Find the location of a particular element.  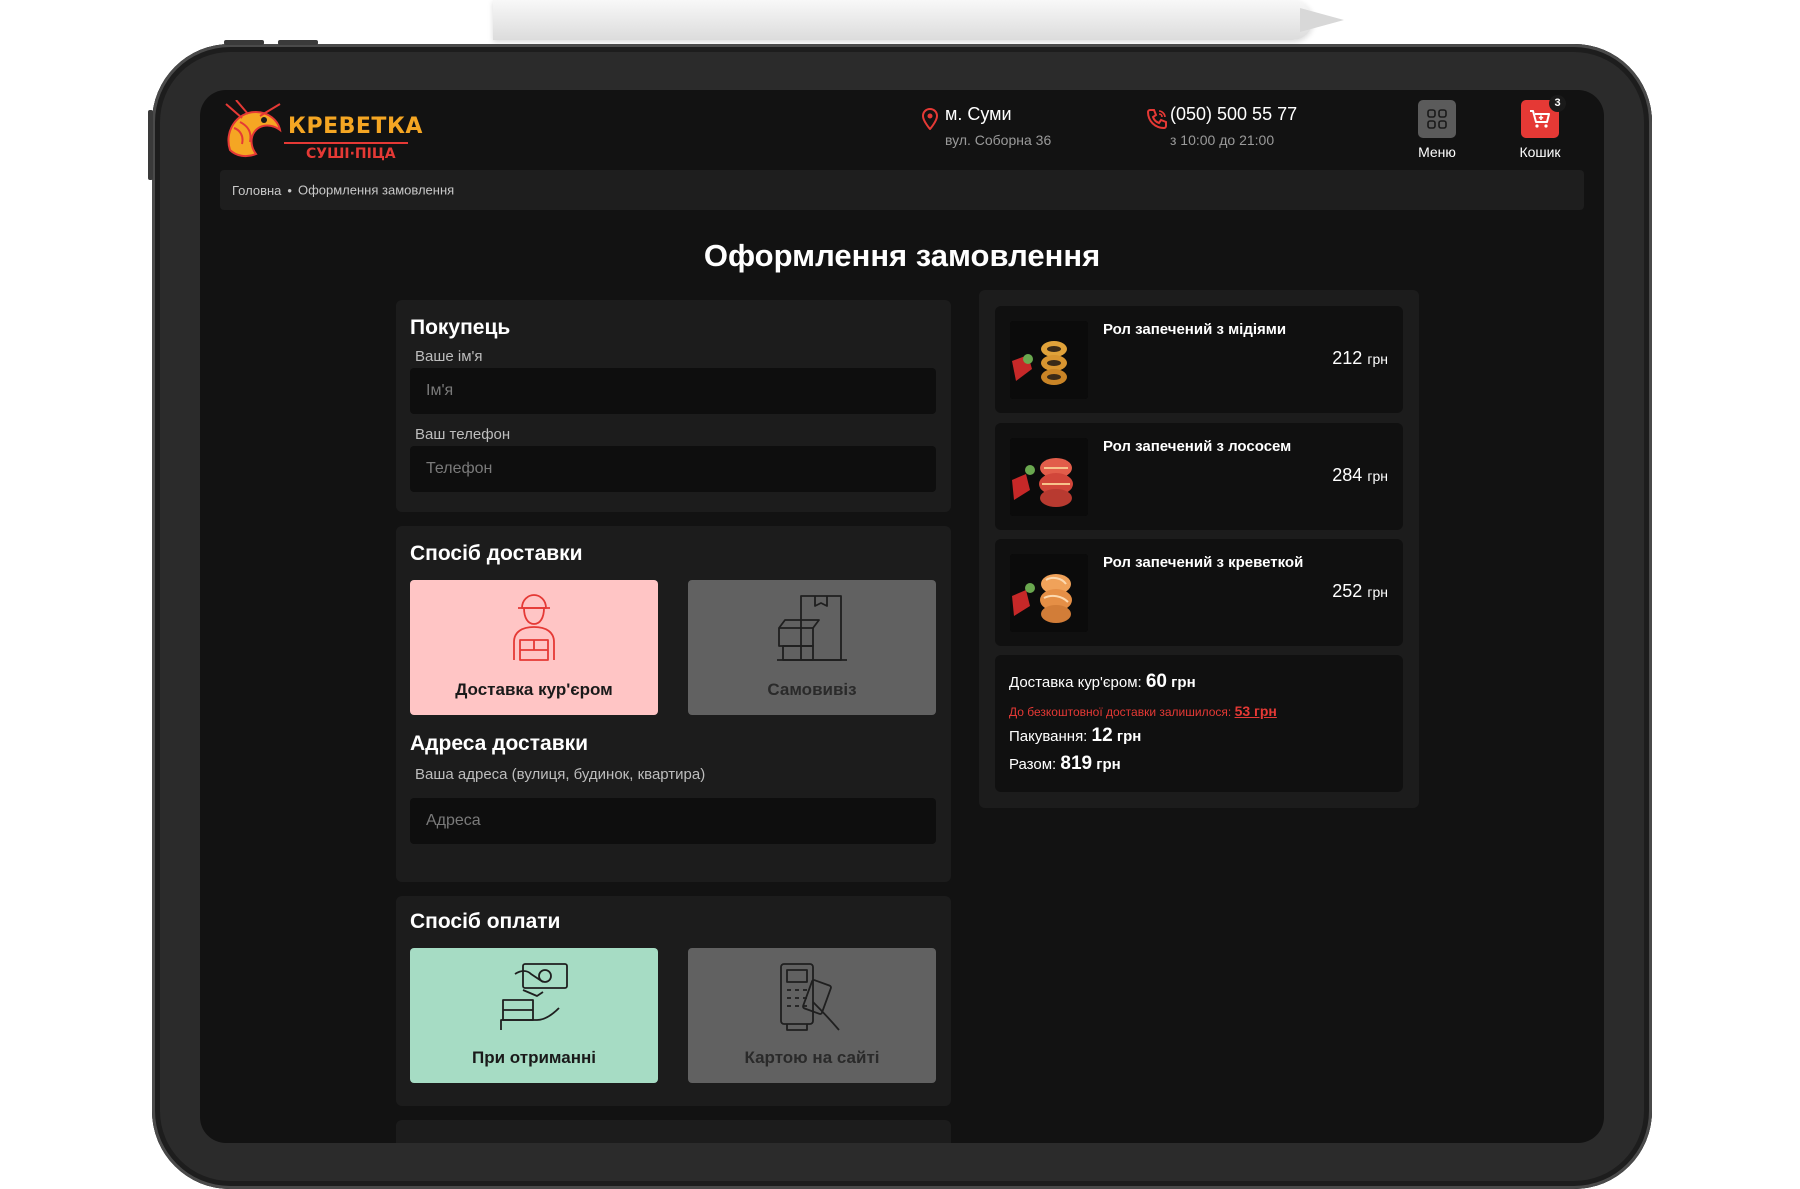

address-input is located at coordinates (673, 821).